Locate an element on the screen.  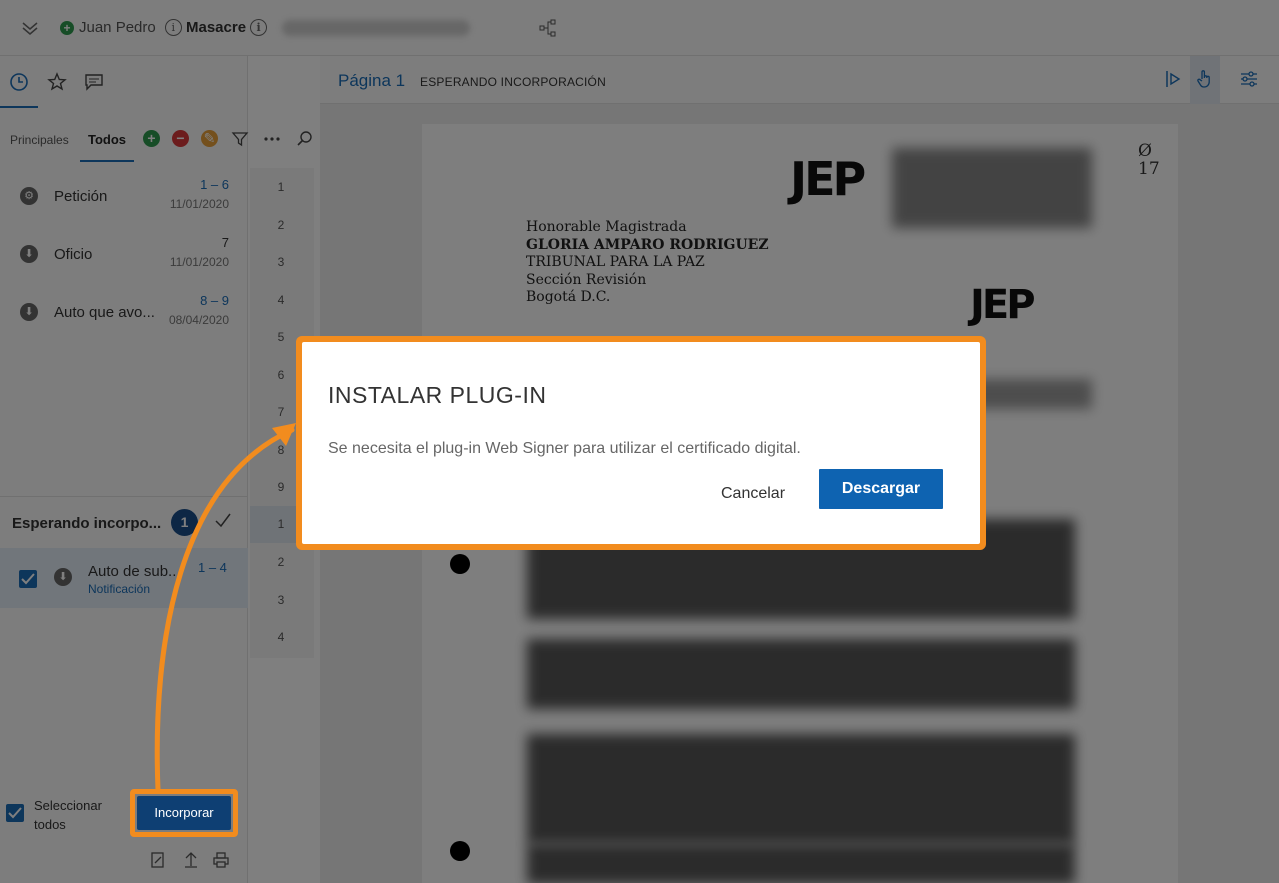
download-button: Descargar is located at coordinates (881, 489).